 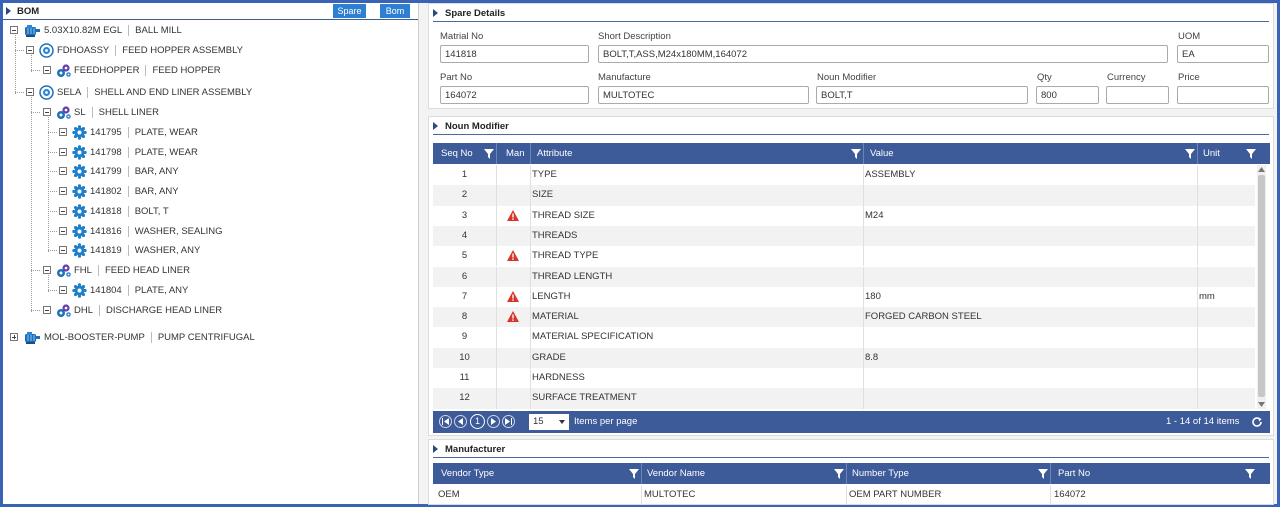 I want to click on table-row: 8 MATERIAL FORGED CARBON STEEL, so click(x=844, y=317).